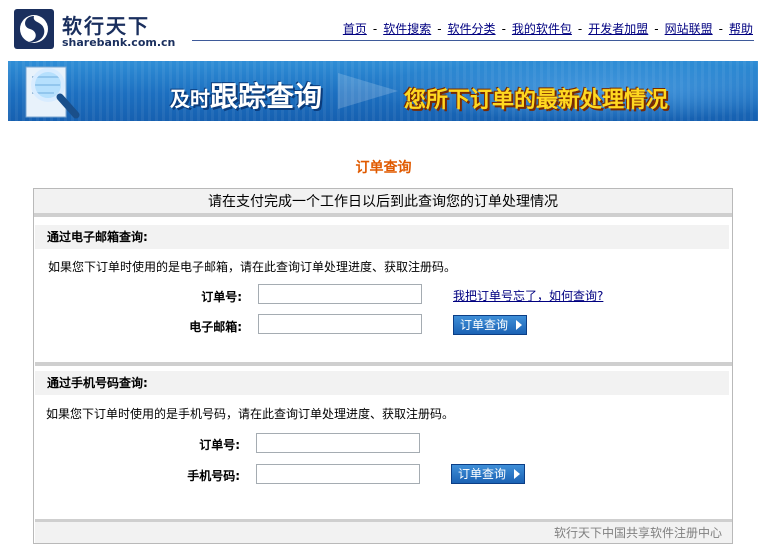 Image resolution: width=767 pixels, height=546 pixels. Describe the element at coordinates (340, 324) in the screenshot. I see `email-input` at that location.